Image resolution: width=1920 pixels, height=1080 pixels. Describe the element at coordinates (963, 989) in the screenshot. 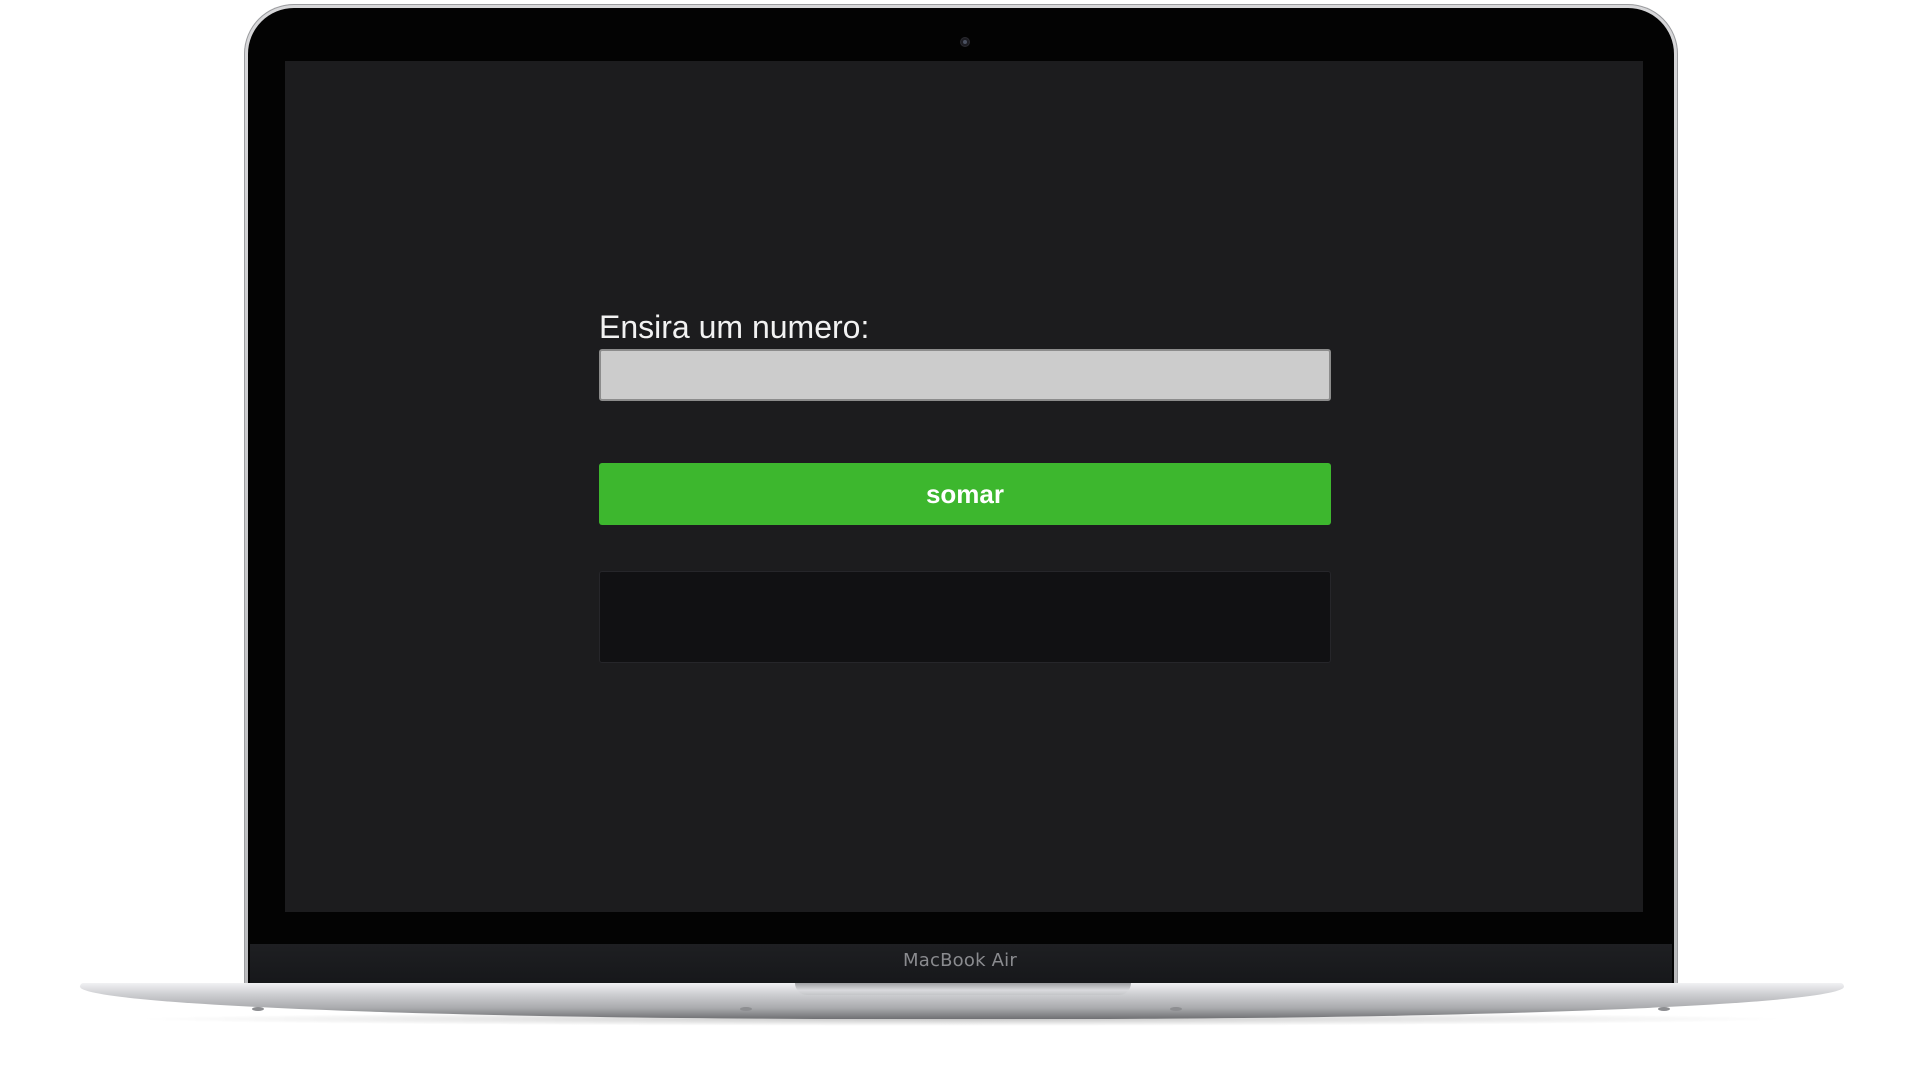

I see `lid-opening-notch` at that location.